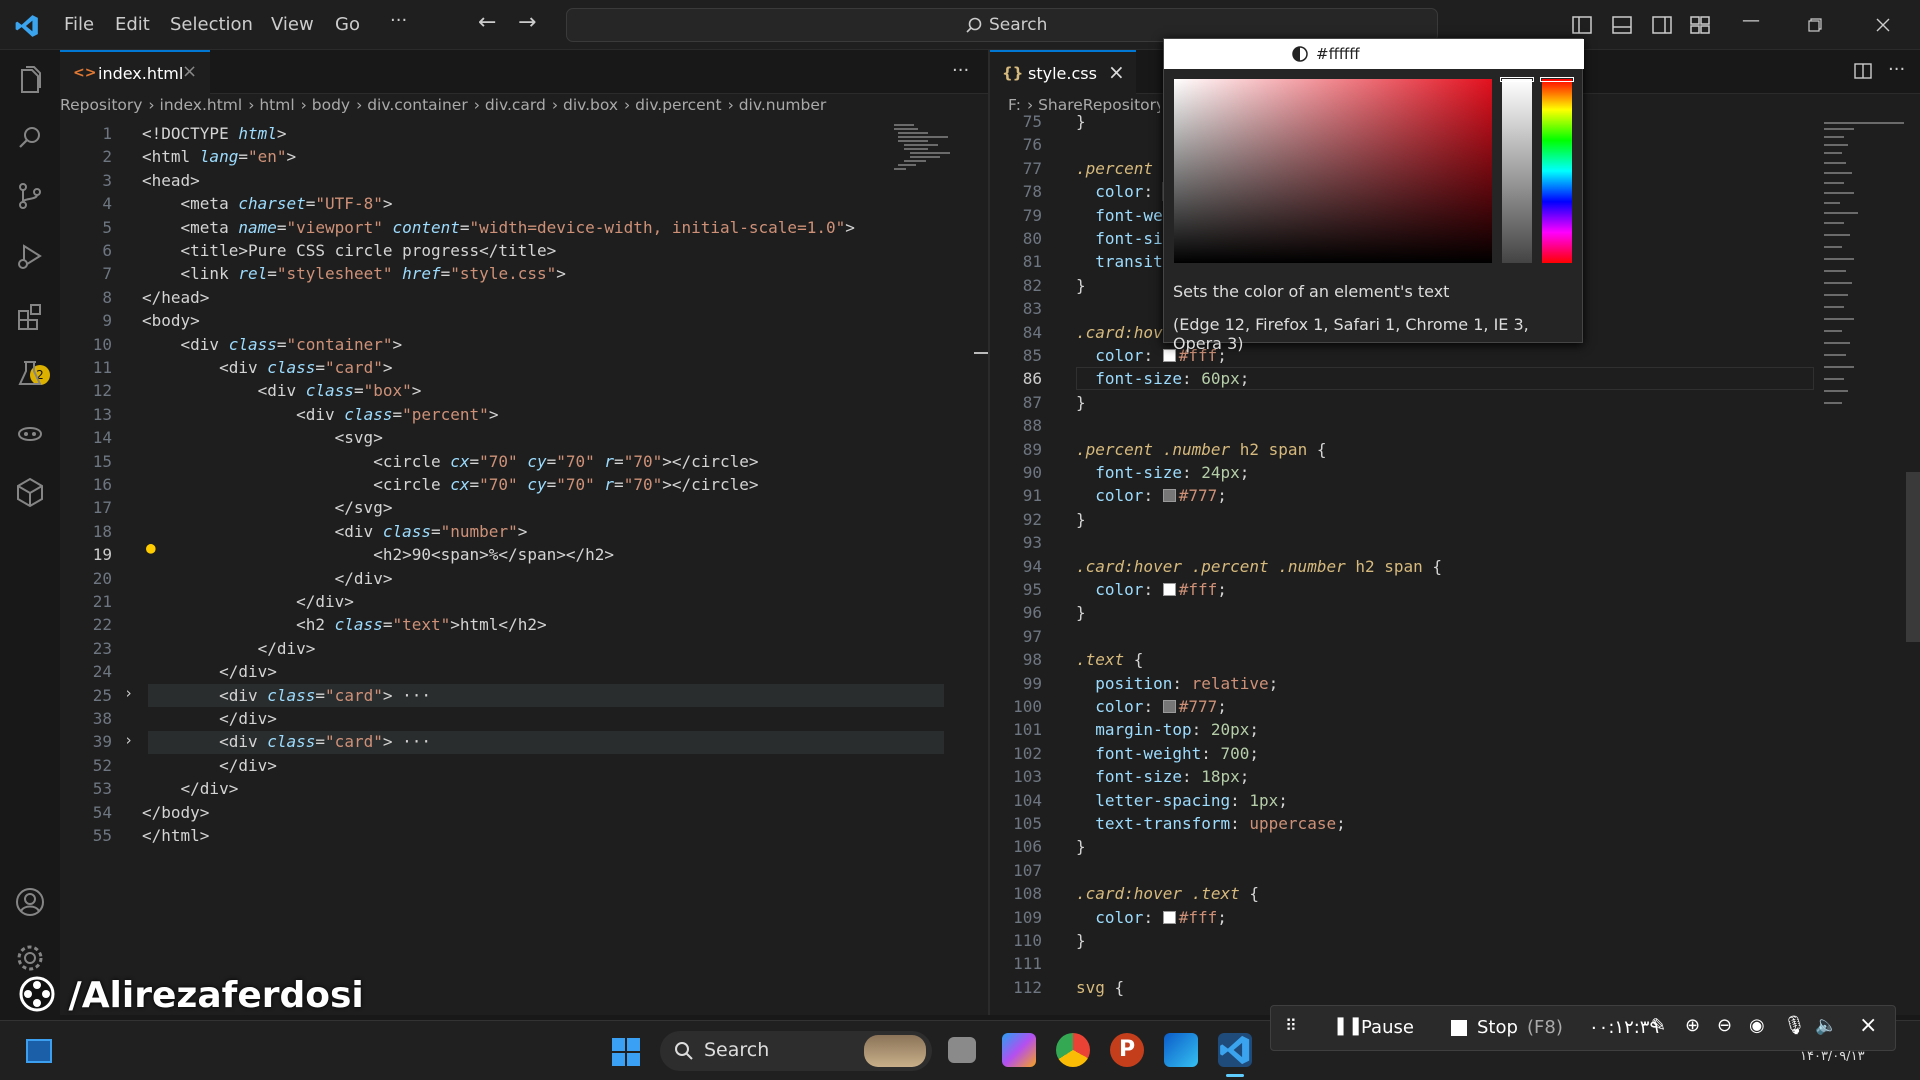 The image size is (1920, 1080). What do you see at coordinates (1557, 79) in the screenshot?
I see `hue-slider-handle` at bounding box center [1557, 79].